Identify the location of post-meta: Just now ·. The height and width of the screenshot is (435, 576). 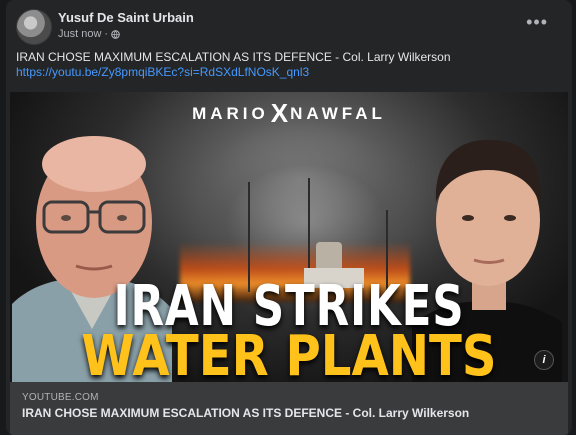
(89, 34).